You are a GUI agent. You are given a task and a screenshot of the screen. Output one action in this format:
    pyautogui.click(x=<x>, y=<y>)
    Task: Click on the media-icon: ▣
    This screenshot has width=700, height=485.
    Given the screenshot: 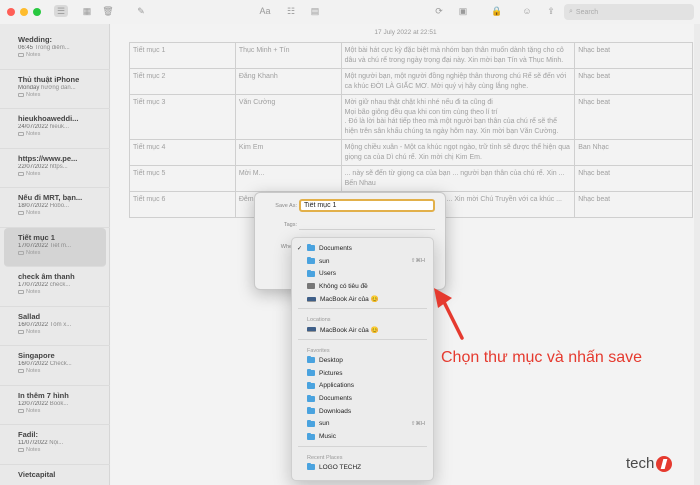 What is the action you would take?
    pyautogui.click(x=463, y=11)
    